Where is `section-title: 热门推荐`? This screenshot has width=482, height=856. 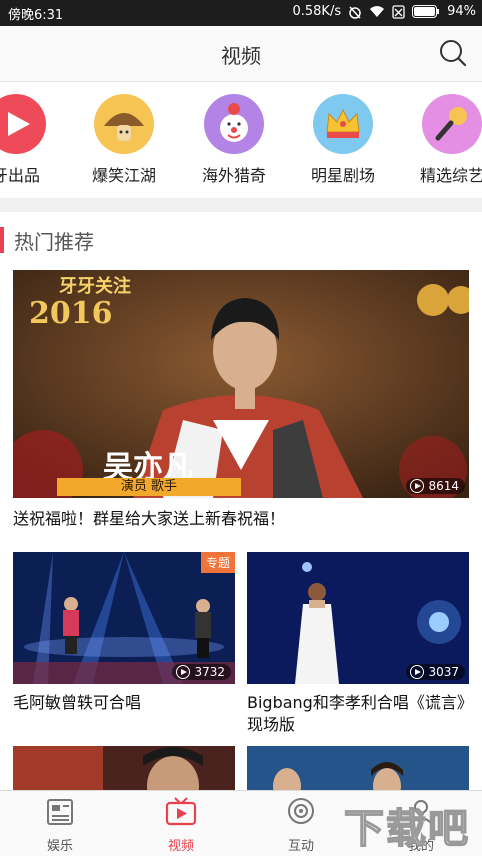
section-title: 热门推荐 is located at coordinates (54, 241).